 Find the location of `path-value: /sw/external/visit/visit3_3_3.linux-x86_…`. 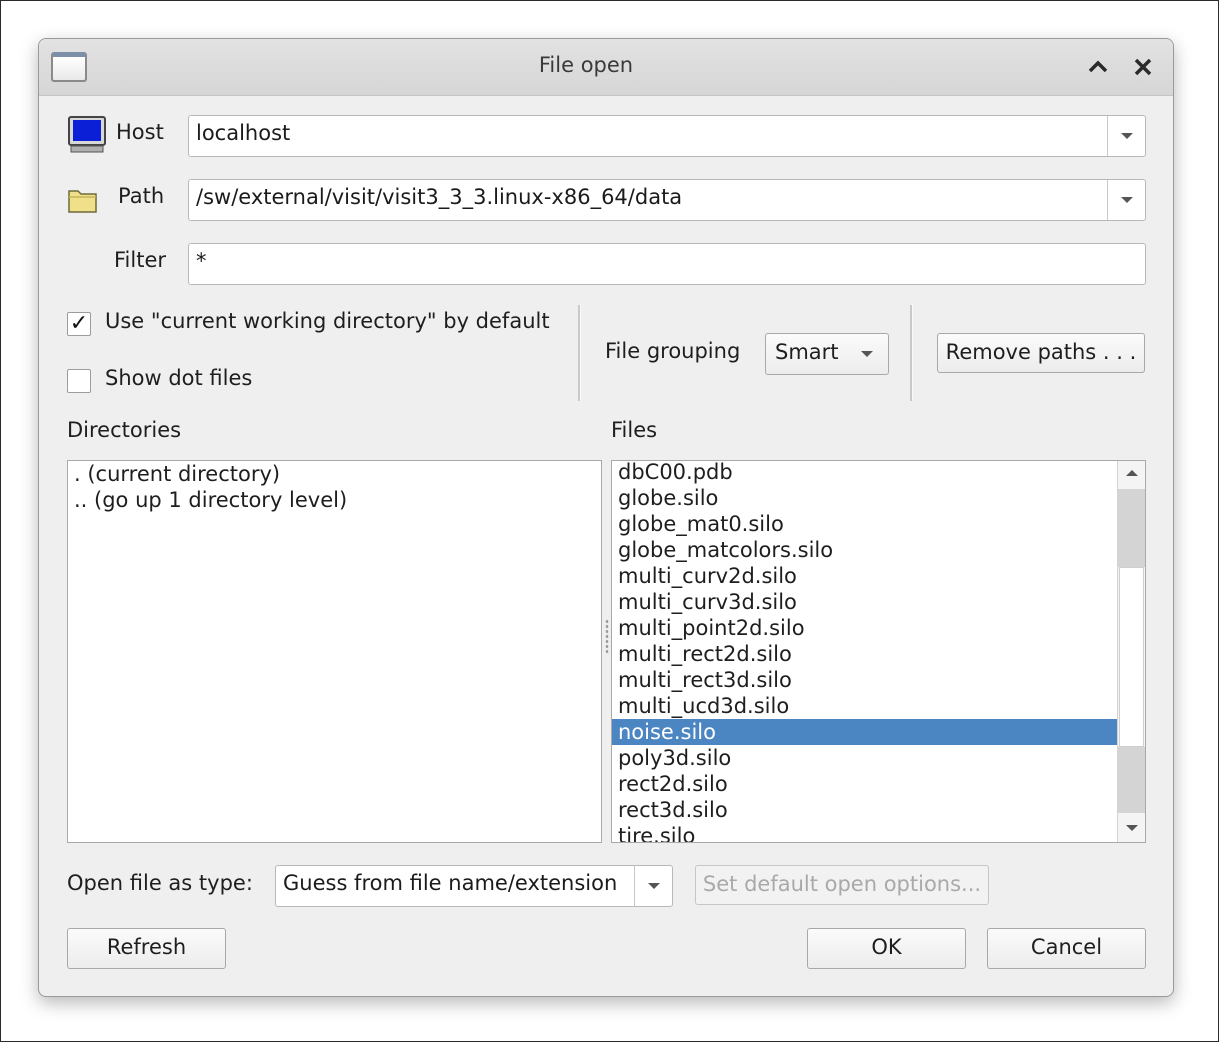

path-value: /sw/external/visit/visit3_3_3.linux-x86_… is located at coordinates (439, 197).